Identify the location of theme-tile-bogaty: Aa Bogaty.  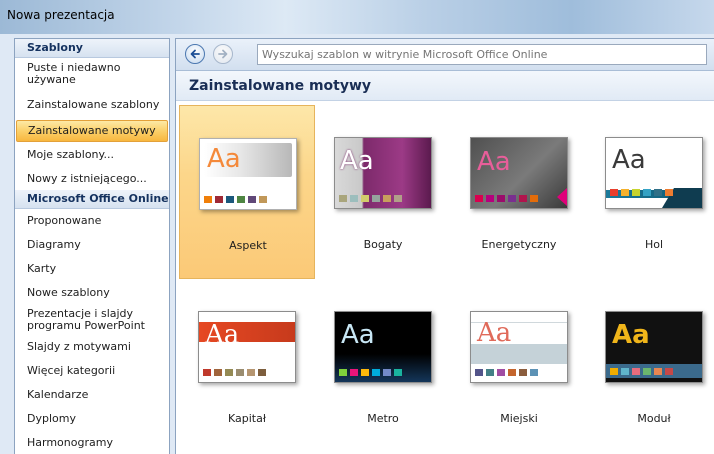
(383, 192).